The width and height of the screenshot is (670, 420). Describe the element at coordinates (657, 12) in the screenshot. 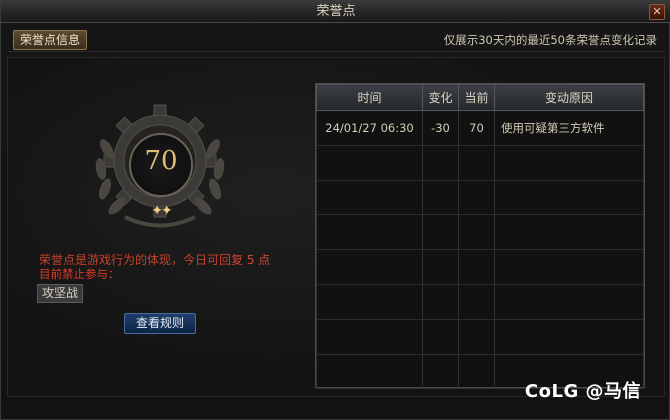

I see `close-button: ✕` at that location.